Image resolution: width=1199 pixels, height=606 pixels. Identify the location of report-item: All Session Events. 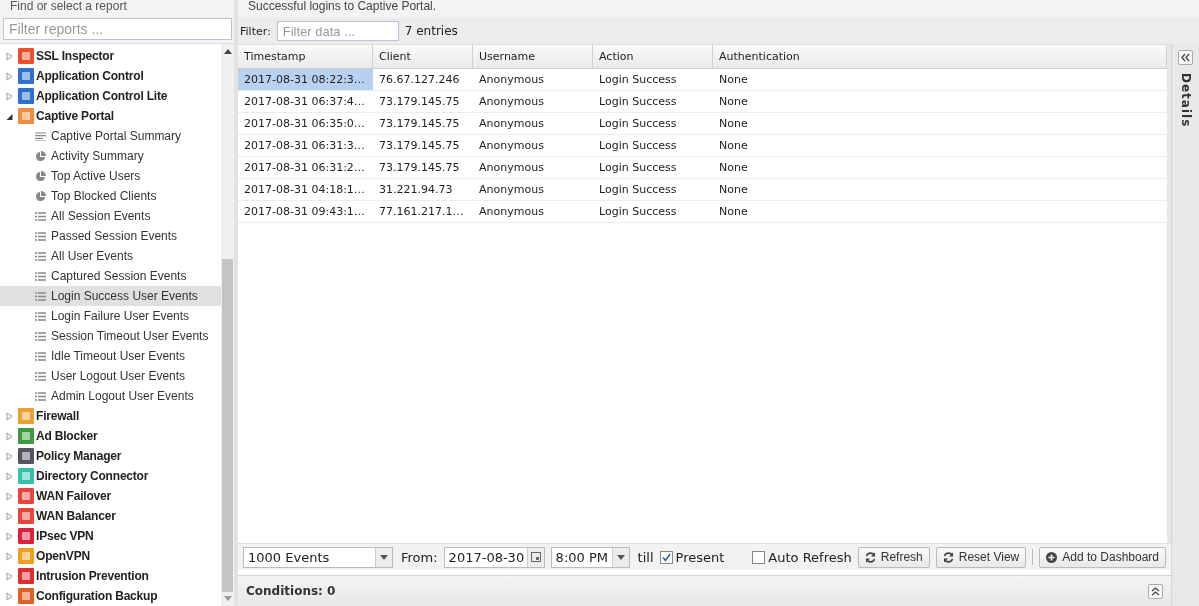
(110, 216).